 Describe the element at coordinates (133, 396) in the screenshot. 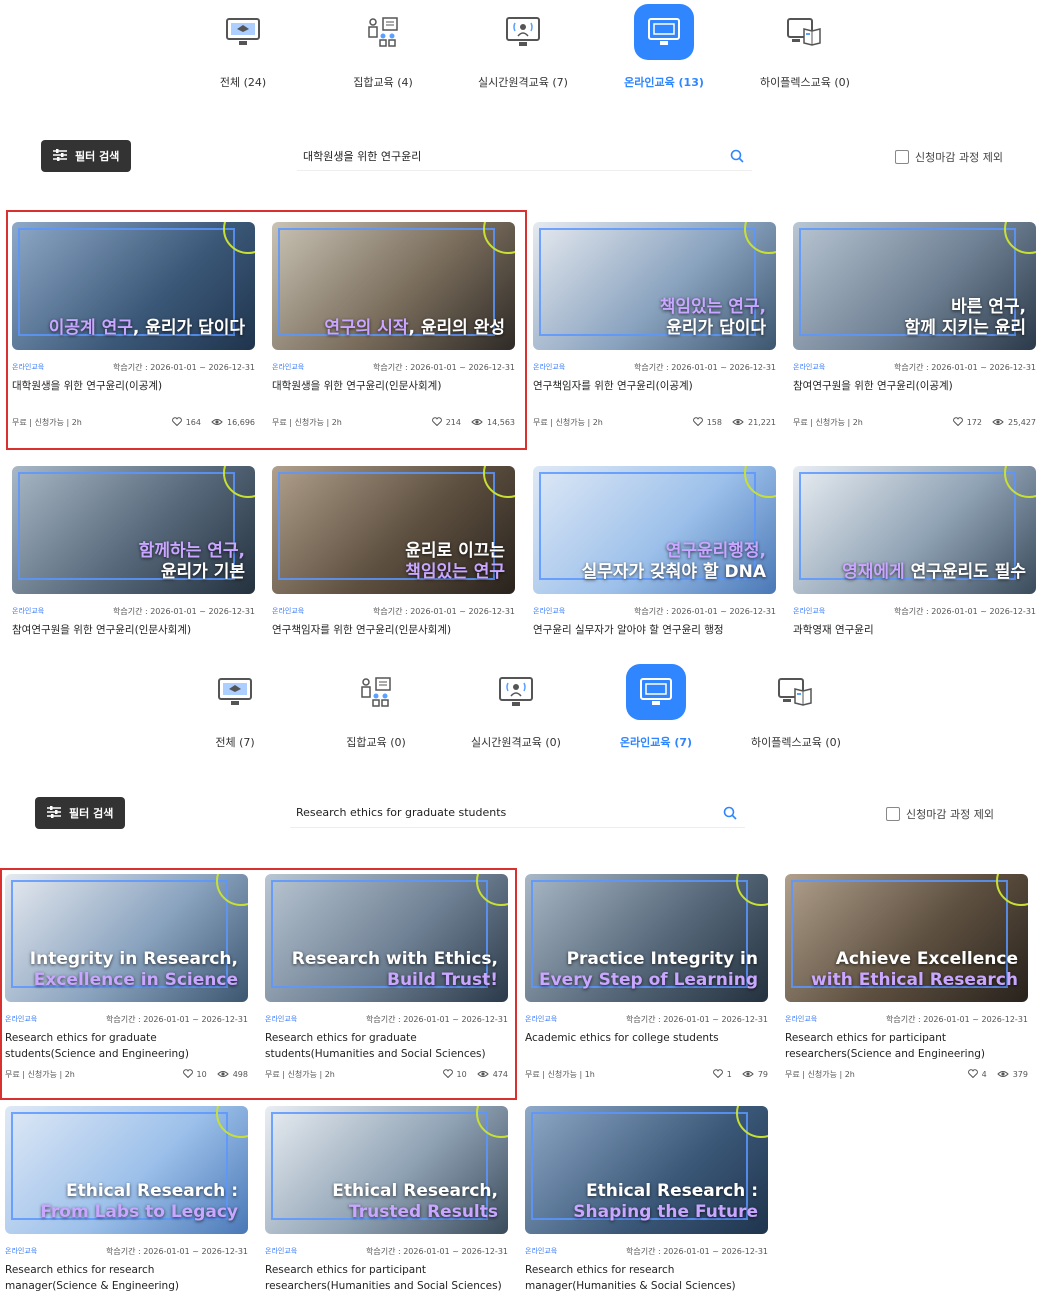

I see `course-title: 대학원생을 위한 연구윤리(이공계)` at that location.